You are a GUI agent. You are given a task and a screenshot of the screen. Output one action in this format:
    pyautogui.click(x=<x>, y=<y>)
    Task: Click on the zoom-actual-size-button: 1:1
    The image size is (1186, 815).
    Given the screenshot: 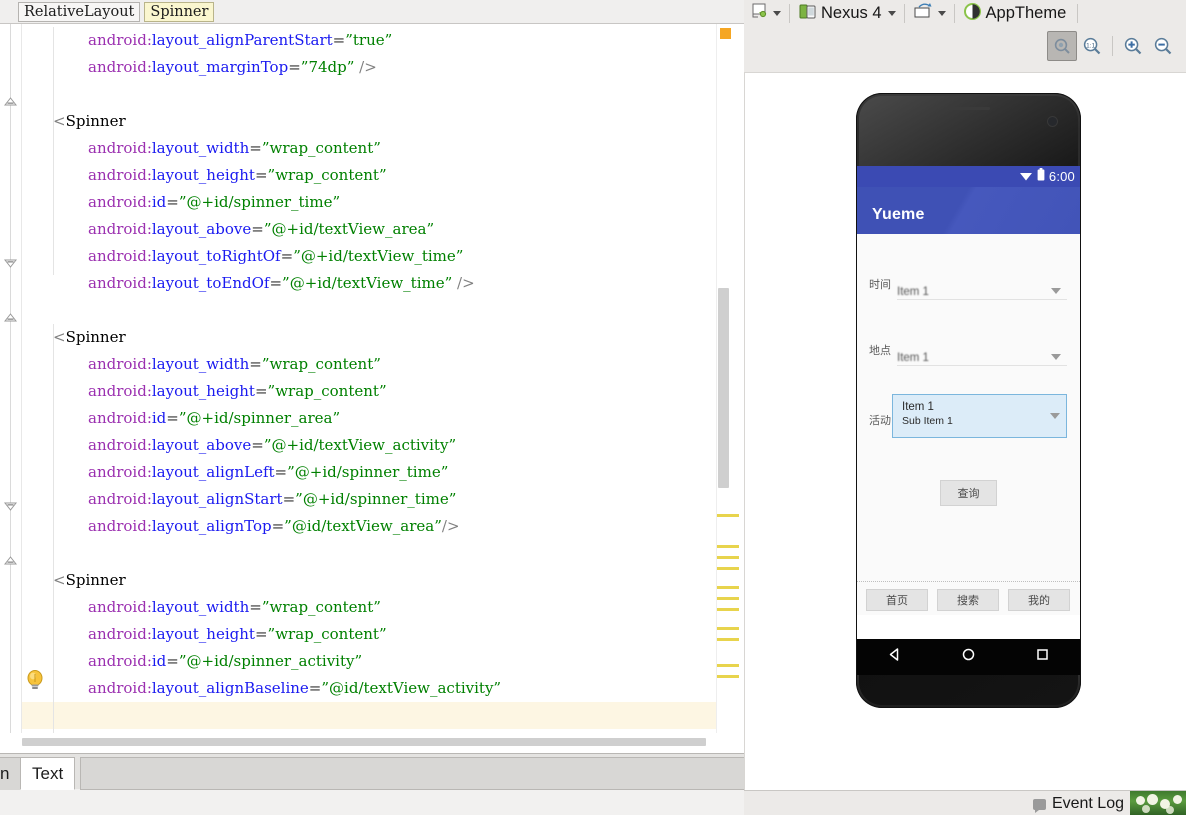 What is the action you would take?
    pyautogui.click(x=1092, y=46)
    